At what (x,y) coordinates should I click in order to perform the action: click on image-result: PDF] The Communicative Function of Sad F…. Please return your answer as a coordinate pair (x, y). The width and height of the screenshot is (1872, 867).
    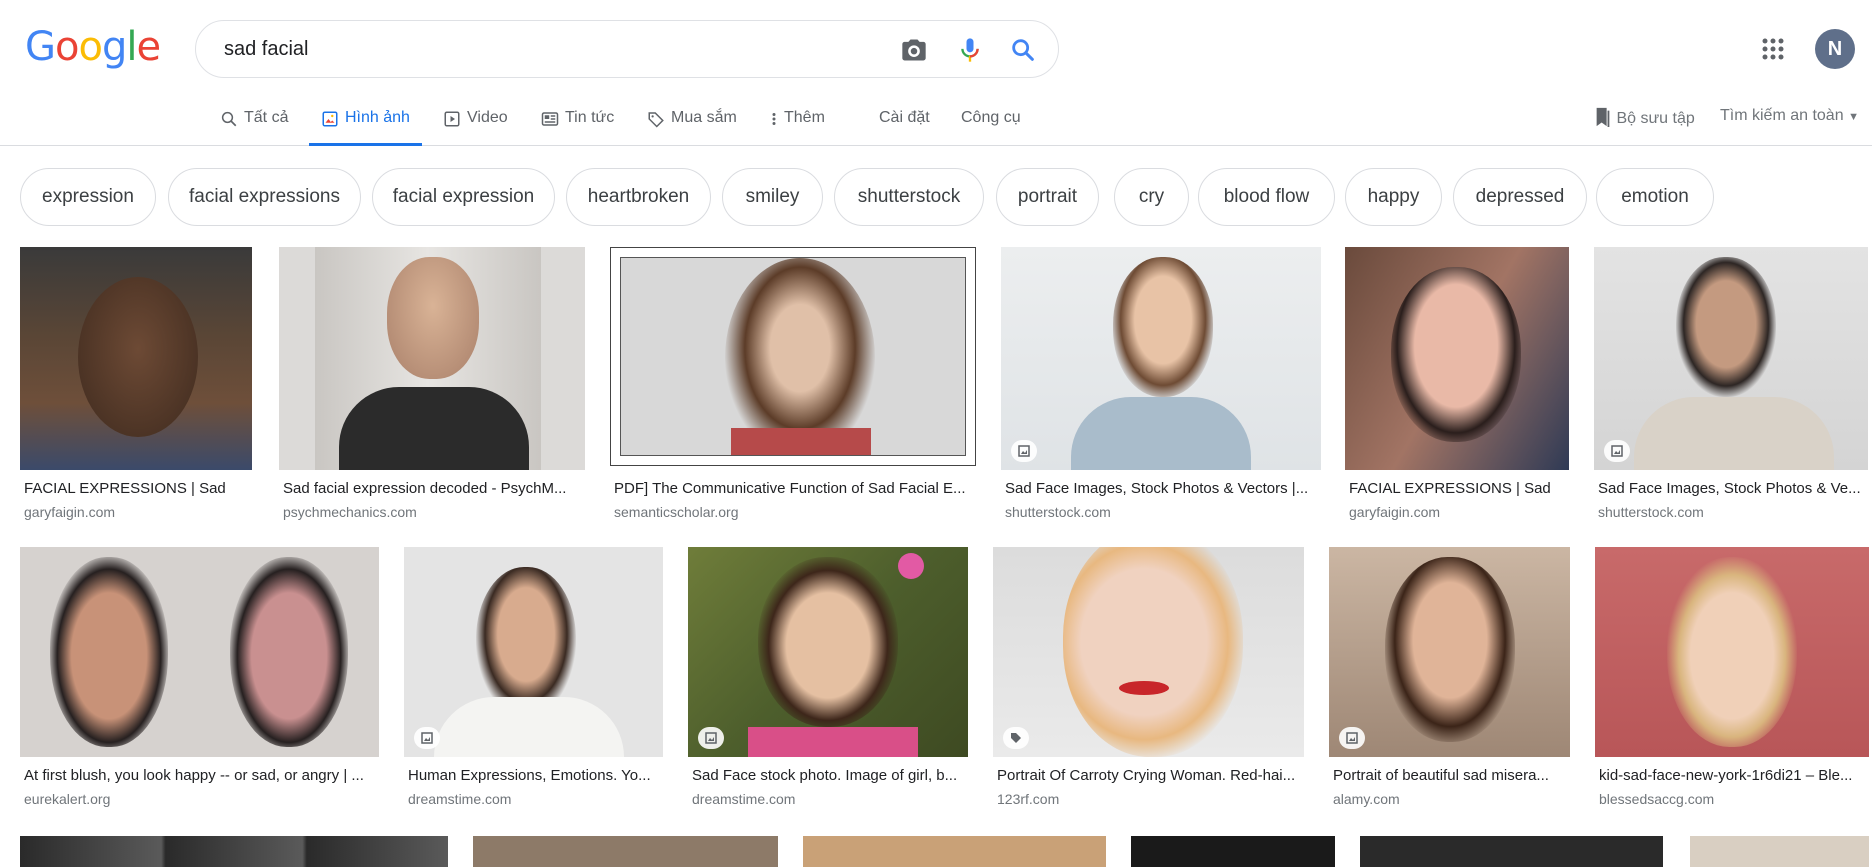
    Looking at the image, I should click on (793, 387).